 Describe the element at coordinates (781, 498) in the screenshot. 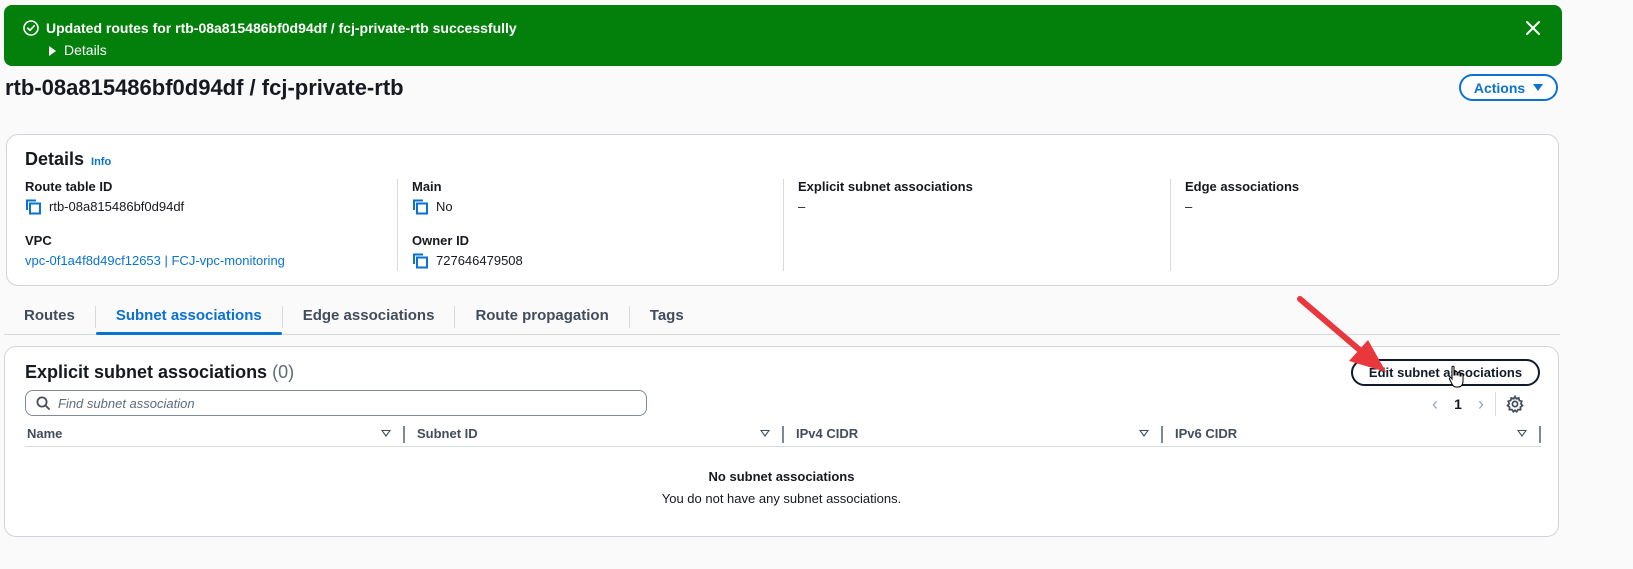

I see `empty-state-text: You do not have any subnet associations.` at that location.